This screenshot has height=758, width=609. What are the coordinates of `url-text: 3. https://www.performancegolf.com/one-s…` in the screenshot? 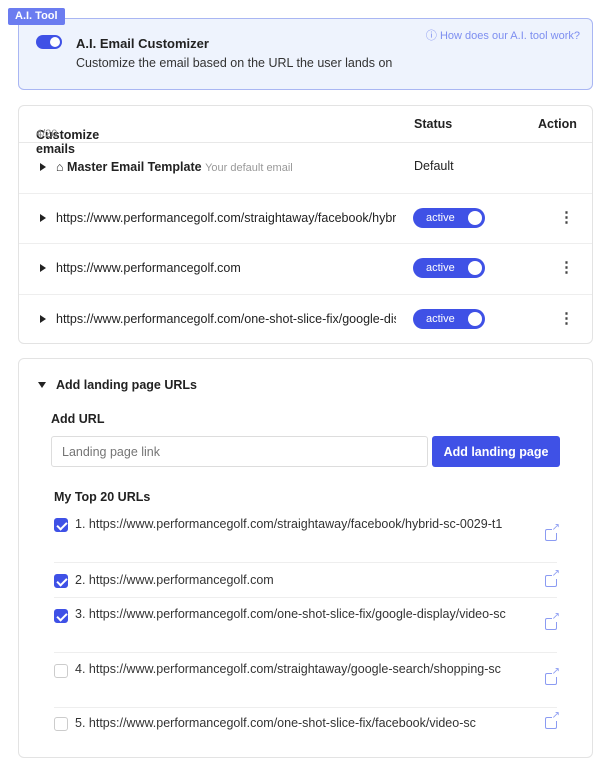 It's located at (290, 614).